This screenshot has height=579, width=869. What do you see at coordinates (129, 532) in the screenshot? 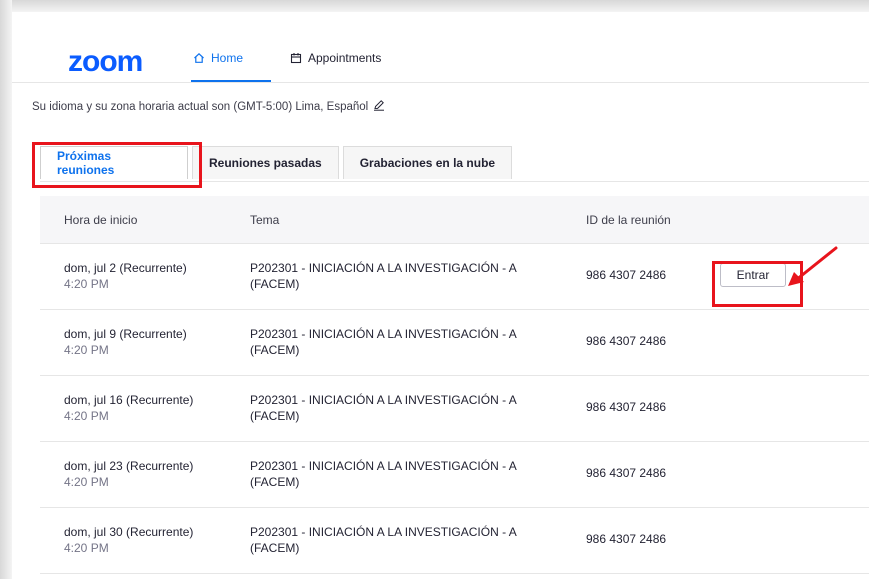
I see `meeting-date: dom, jul 30 (Recurrente)` at bounding box center [129, 532].